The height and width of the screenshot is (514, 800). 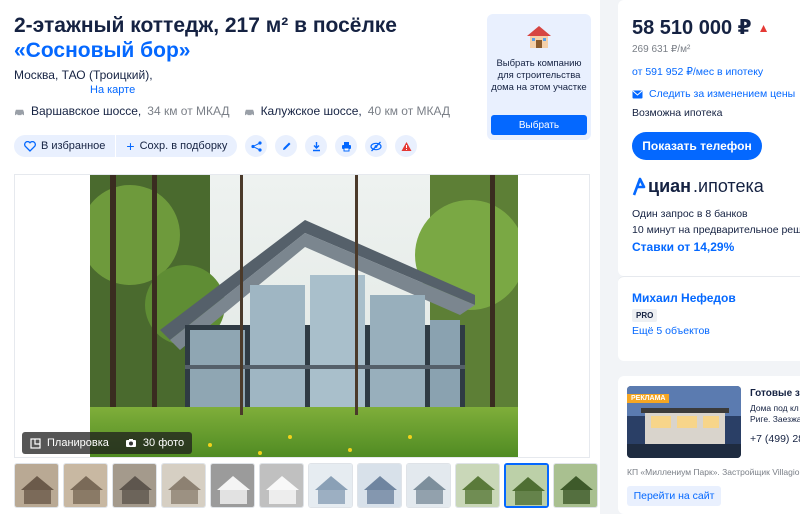 I want to click on agent-name: Михаил Нефедов, so click(x=684, y=298).